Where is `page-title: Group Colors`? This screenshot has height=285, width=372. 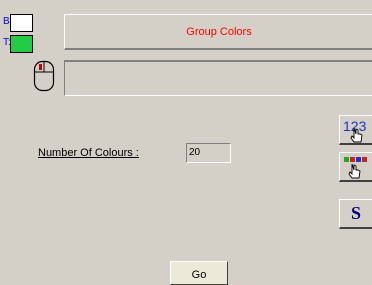
page-title: Group Colors is located at coordinates (219, 31).